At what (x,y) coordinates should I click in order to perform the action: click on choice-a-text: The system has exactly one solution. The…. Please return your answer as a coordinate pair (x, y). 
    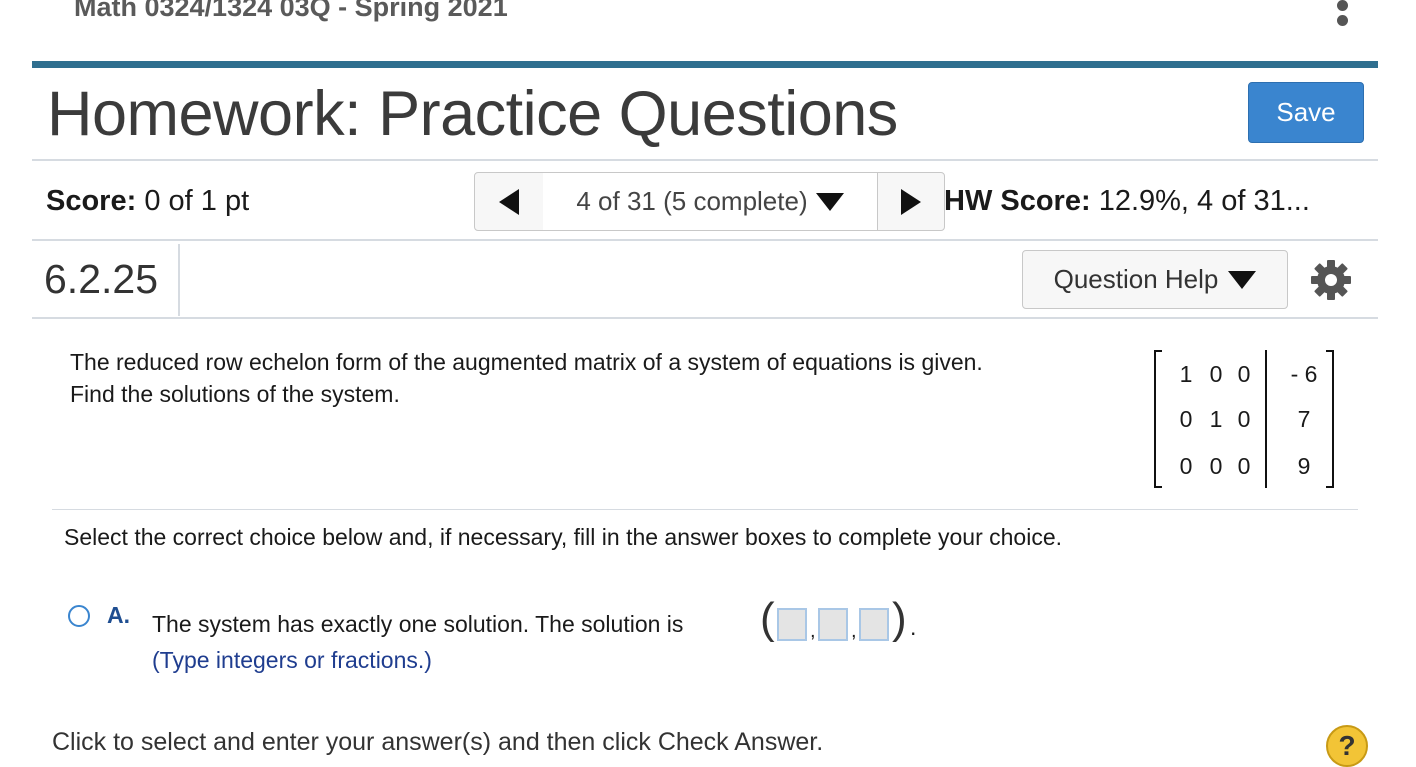
    Looking at the image, I should click on (418, 624).